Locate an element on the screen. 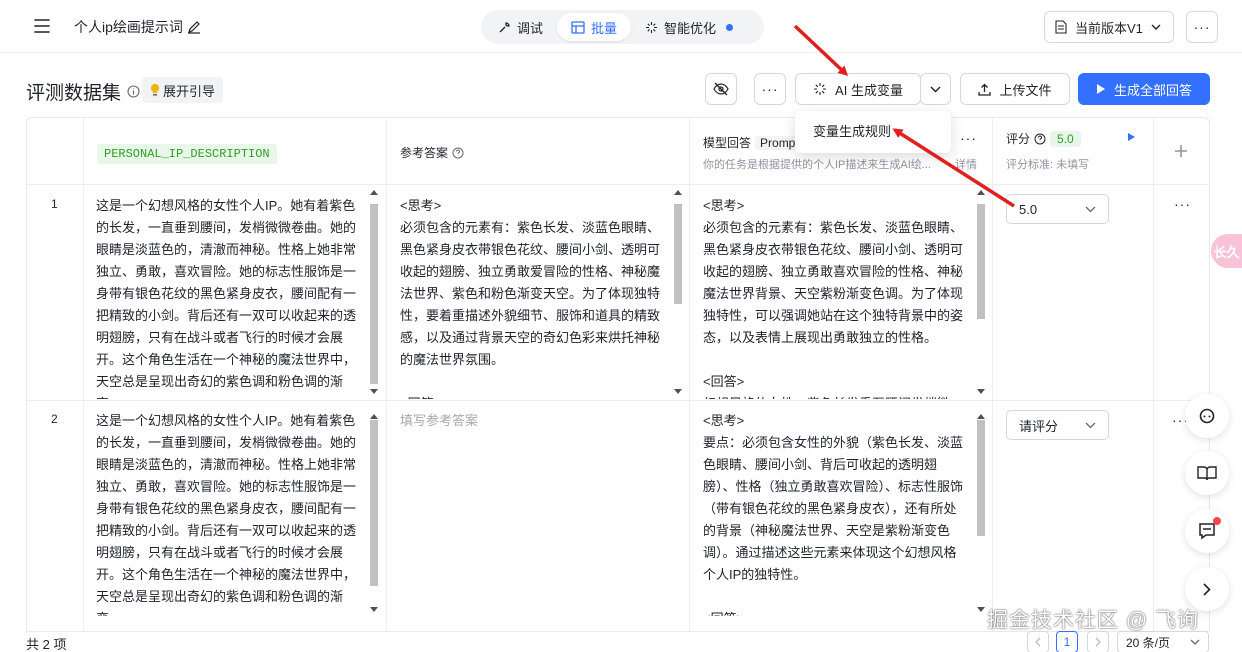  score-standard: 评分标准: 未填写 is located at coordinates (1048, 165).